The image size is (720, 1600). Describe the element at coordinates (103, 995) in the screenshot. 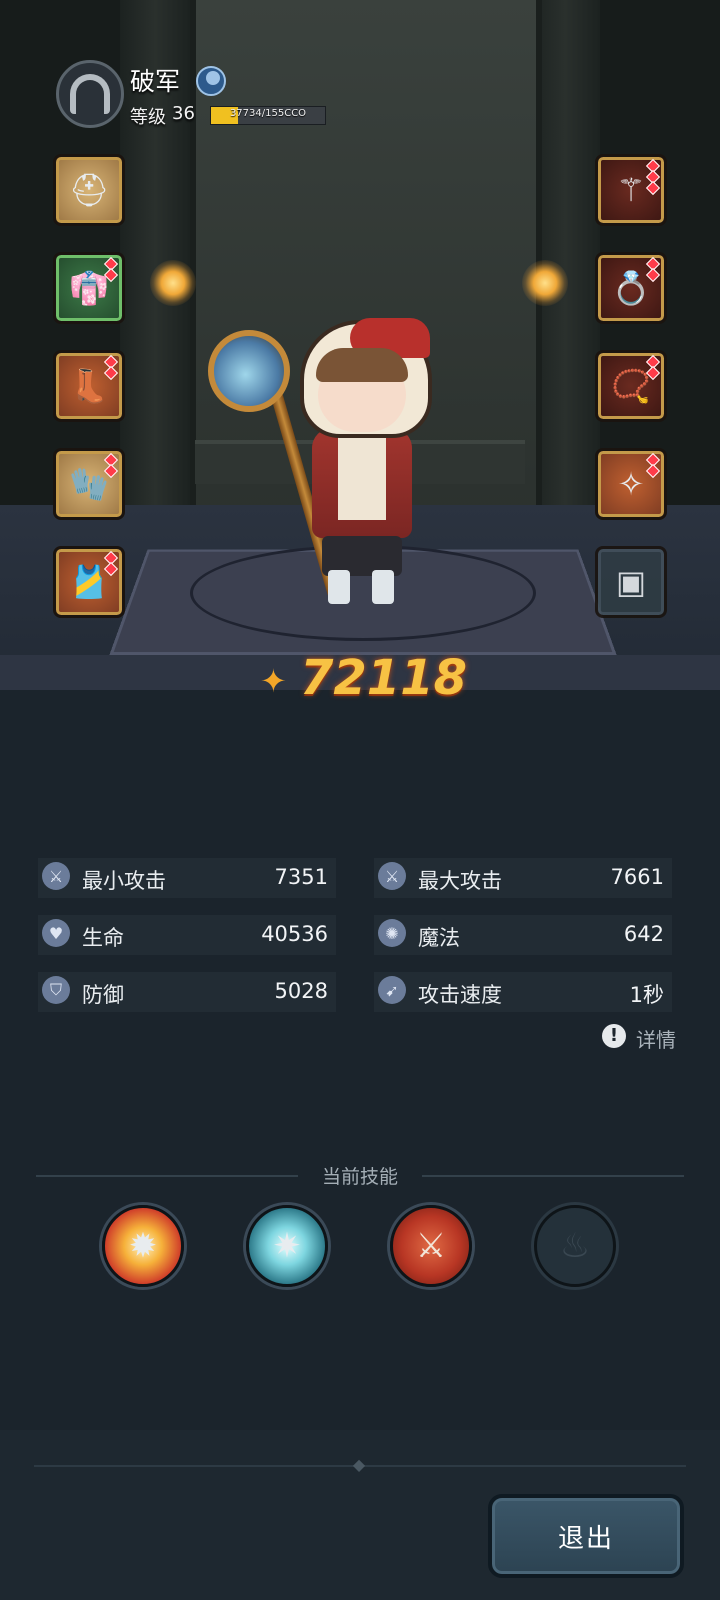

I see `stat-label: 防御` at that location.